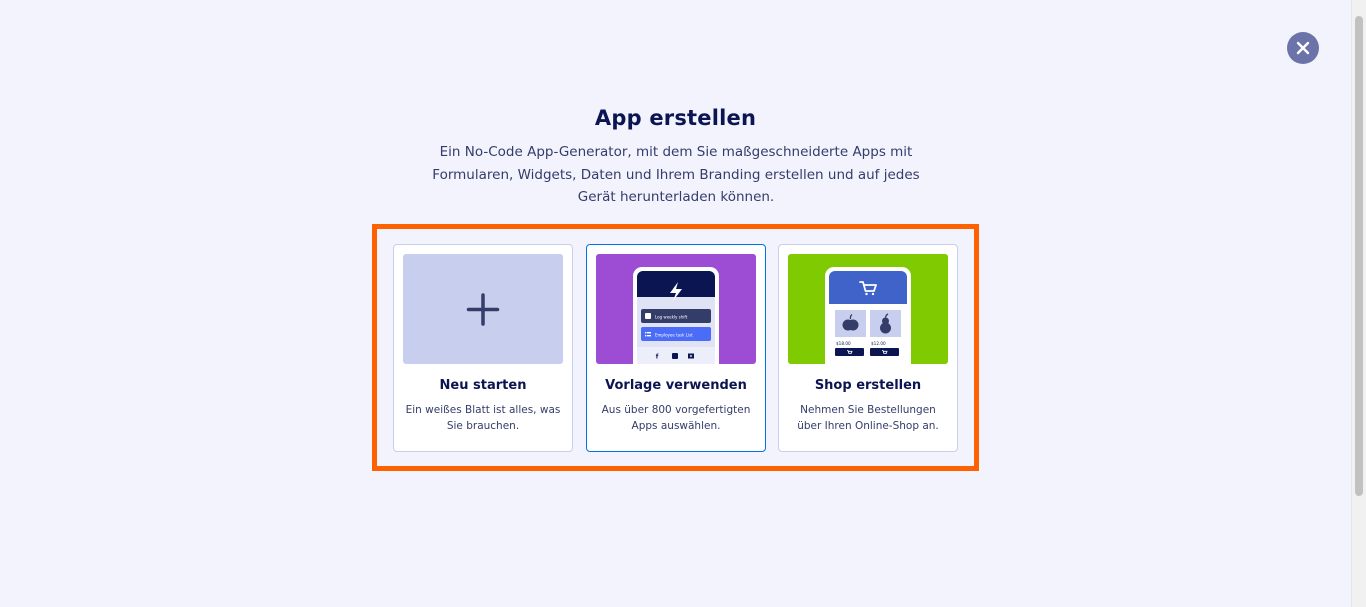 The width and height of the screenshot is (1366, 607). Describe the element at coordinates (671, 317) in the screenshot. I see `preview-item: Log weekly shift` at that location.